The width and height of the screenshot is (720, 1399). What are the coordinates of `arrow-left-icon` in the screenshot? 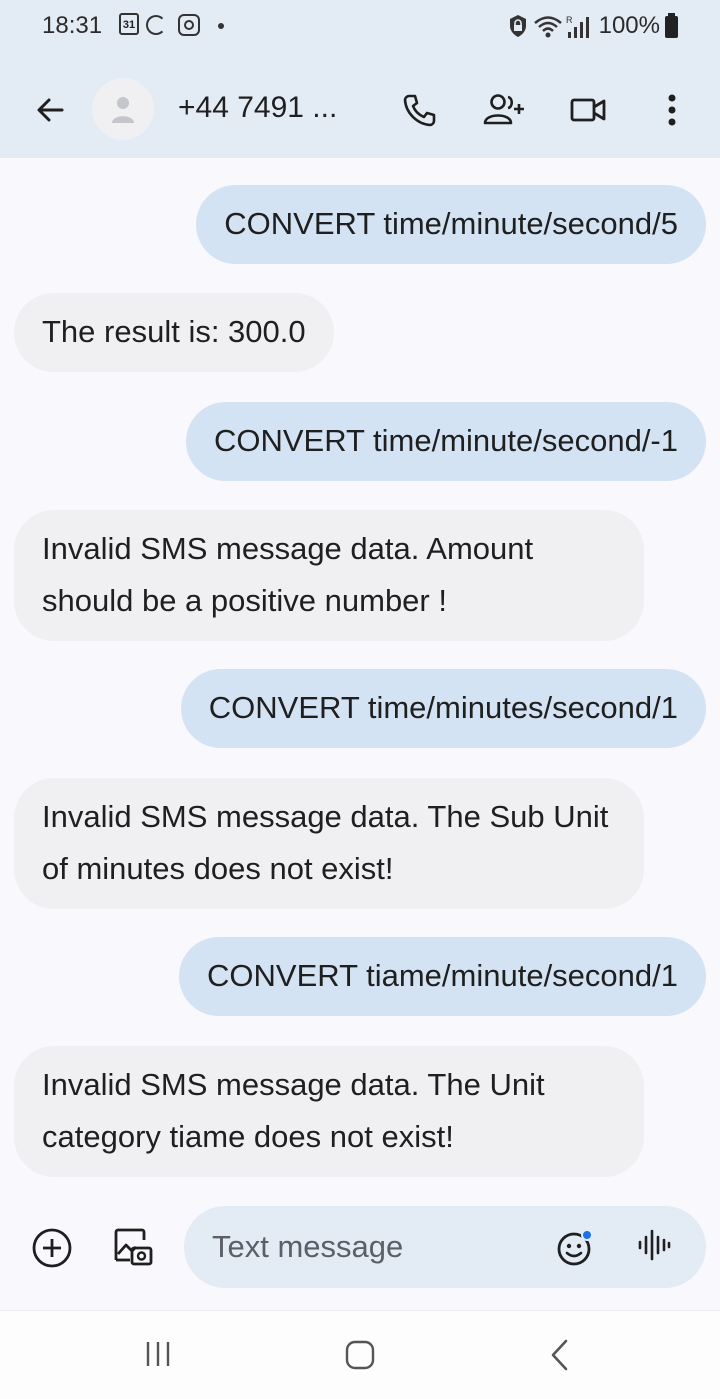 It's located at (50, 110).